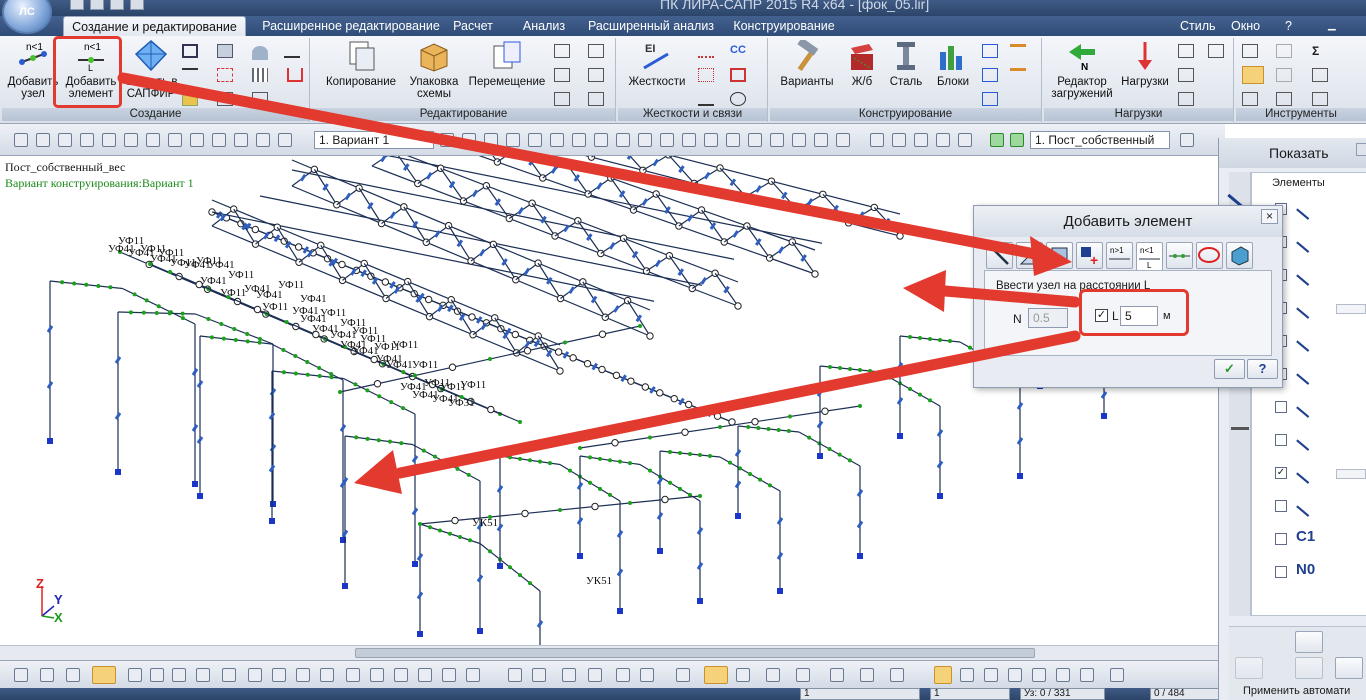 The image size is (1366, 700). What do you see at coordinates (623, 675) in the screenshot?
I see `pencil-icon` at bounding box center [623, 675].